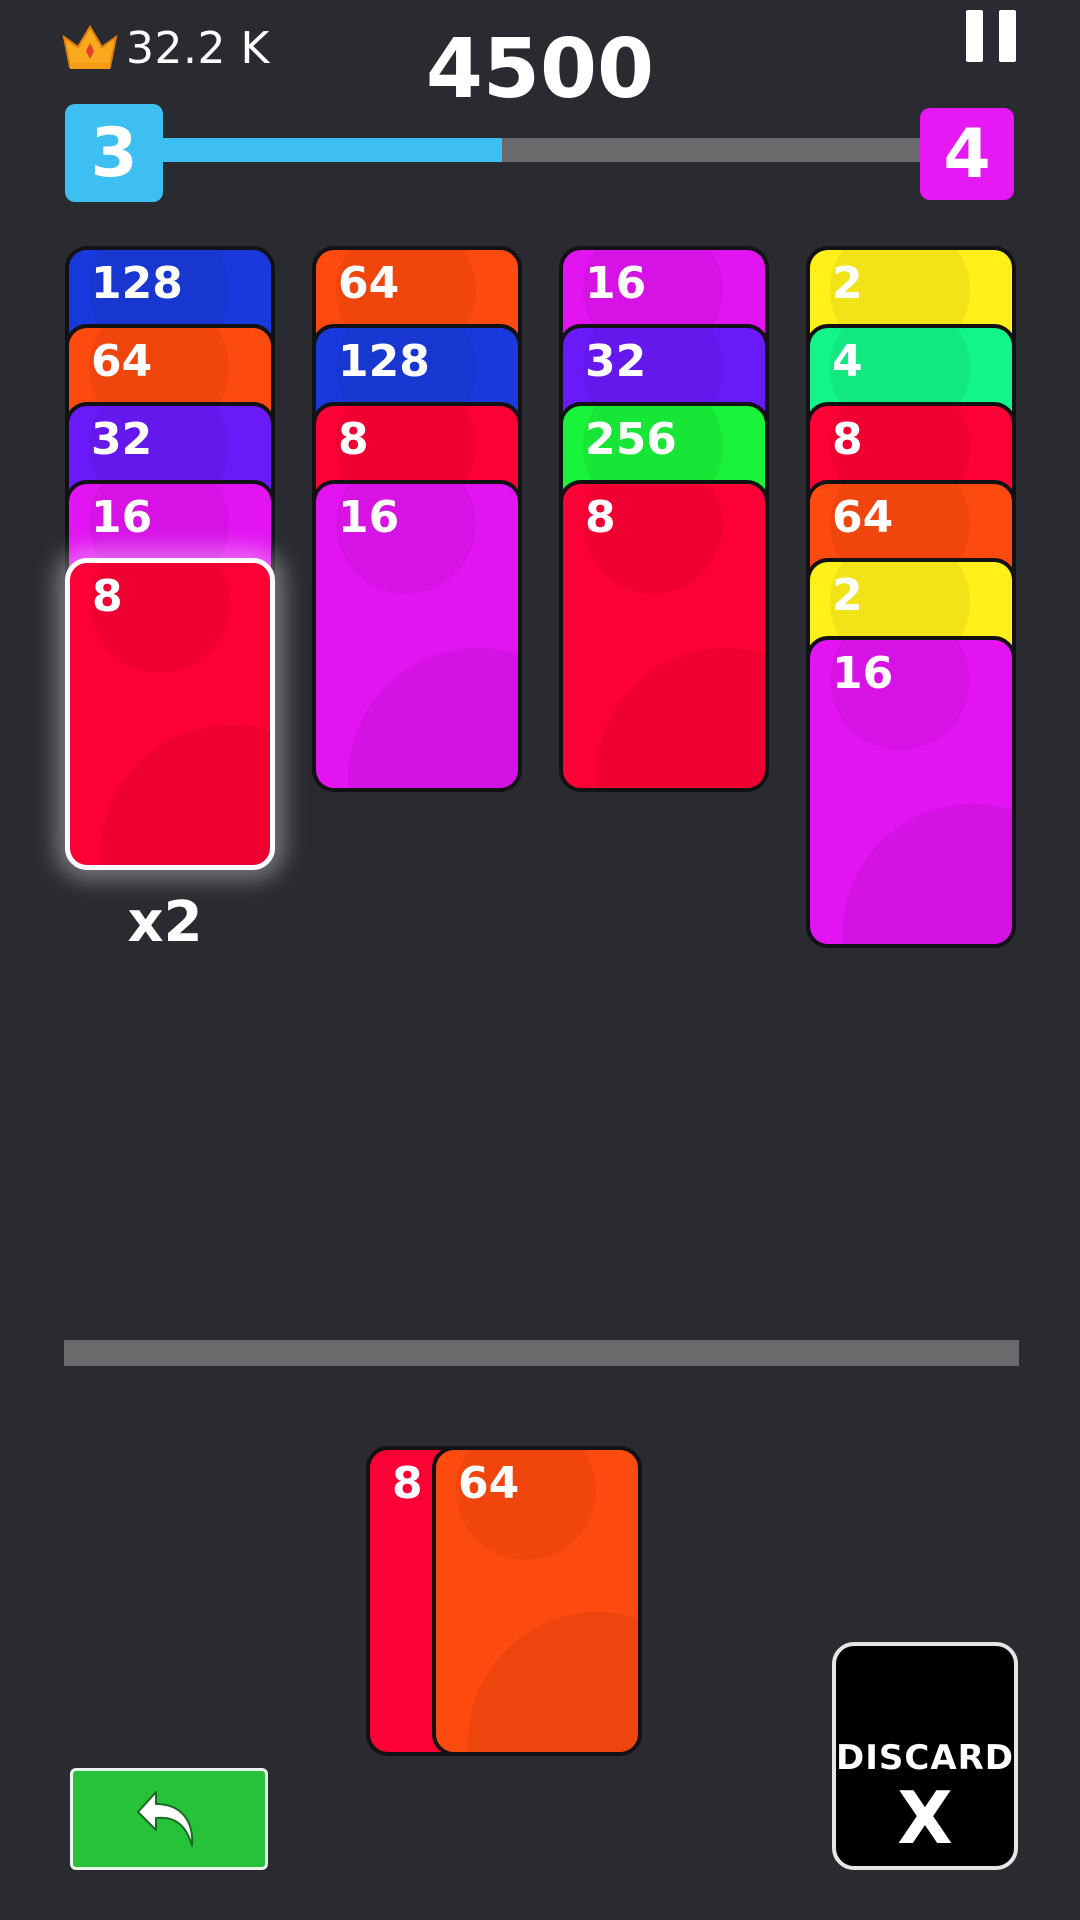 The height and width of the screenshot is (1920, 1080). What do you see at coordinates (165, 1819) in the screenshot?
I see `undo-arrow-icon` at bounding box center [165, 1819].